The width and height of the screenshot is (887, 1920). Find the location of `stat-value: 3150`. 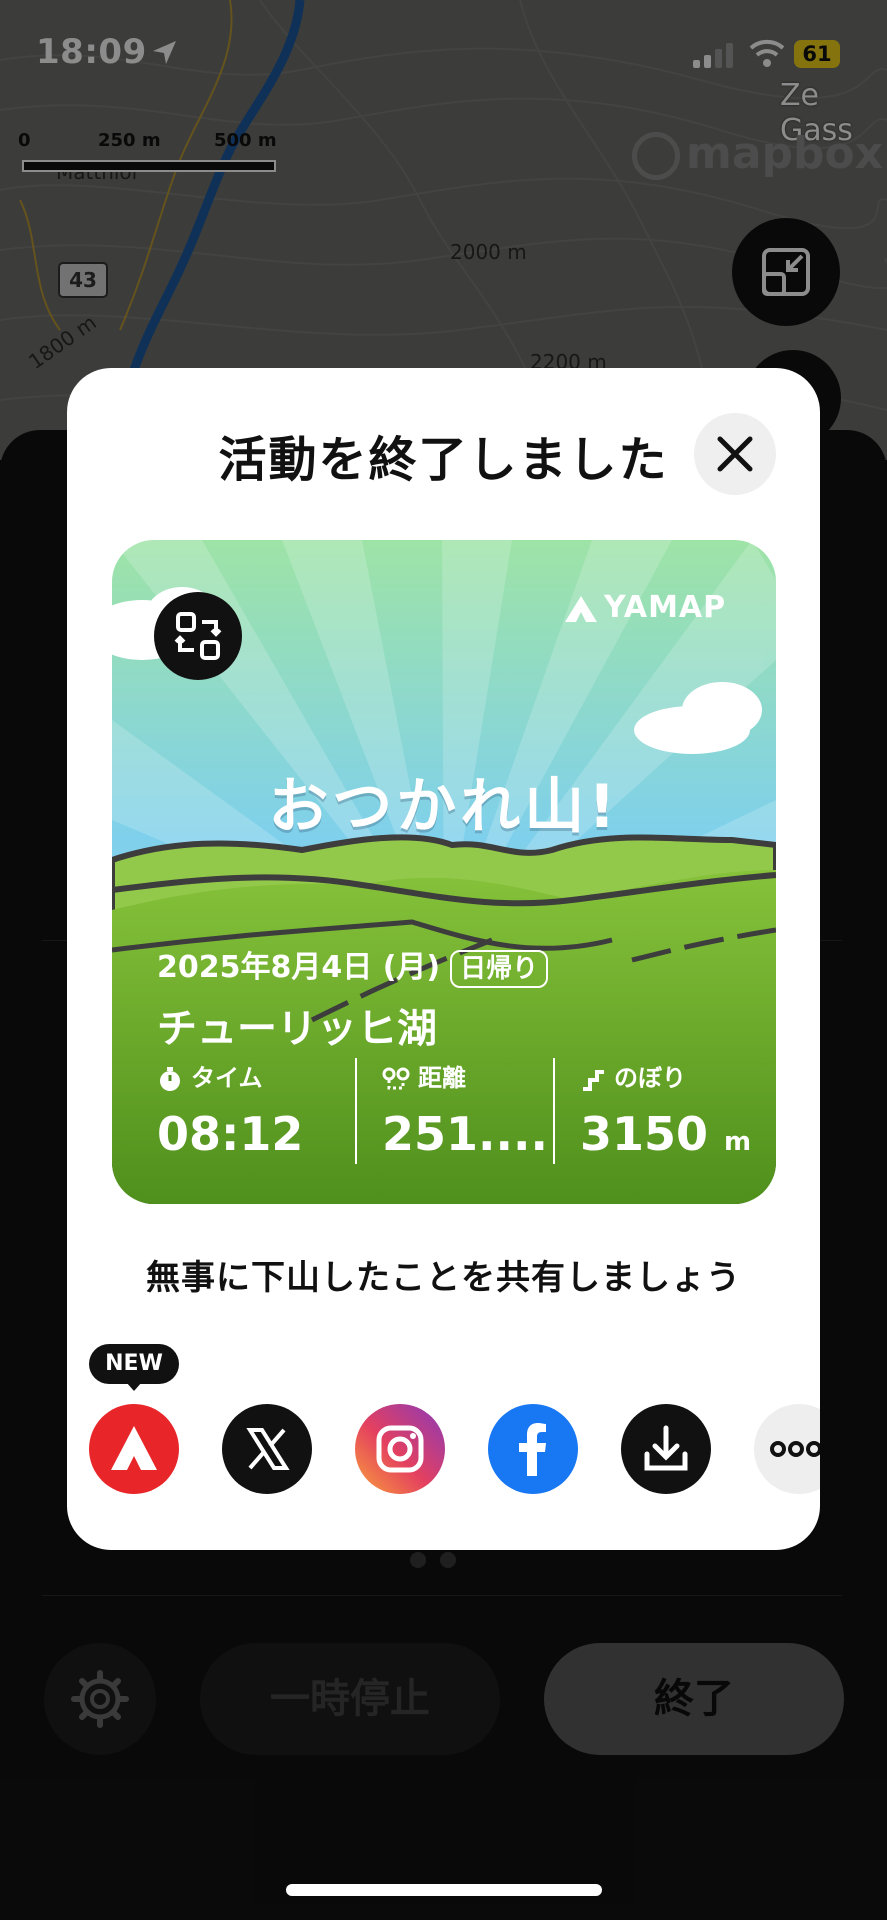

stat-value: 3150 is located at coordinates (644, 1134).